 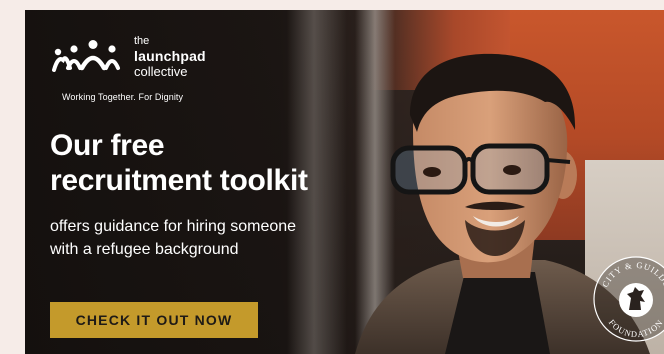 What do you see at coordinates (142, 41) in the screenshot?
I see `logo-word-the: the` at bounding box center [142, 41].